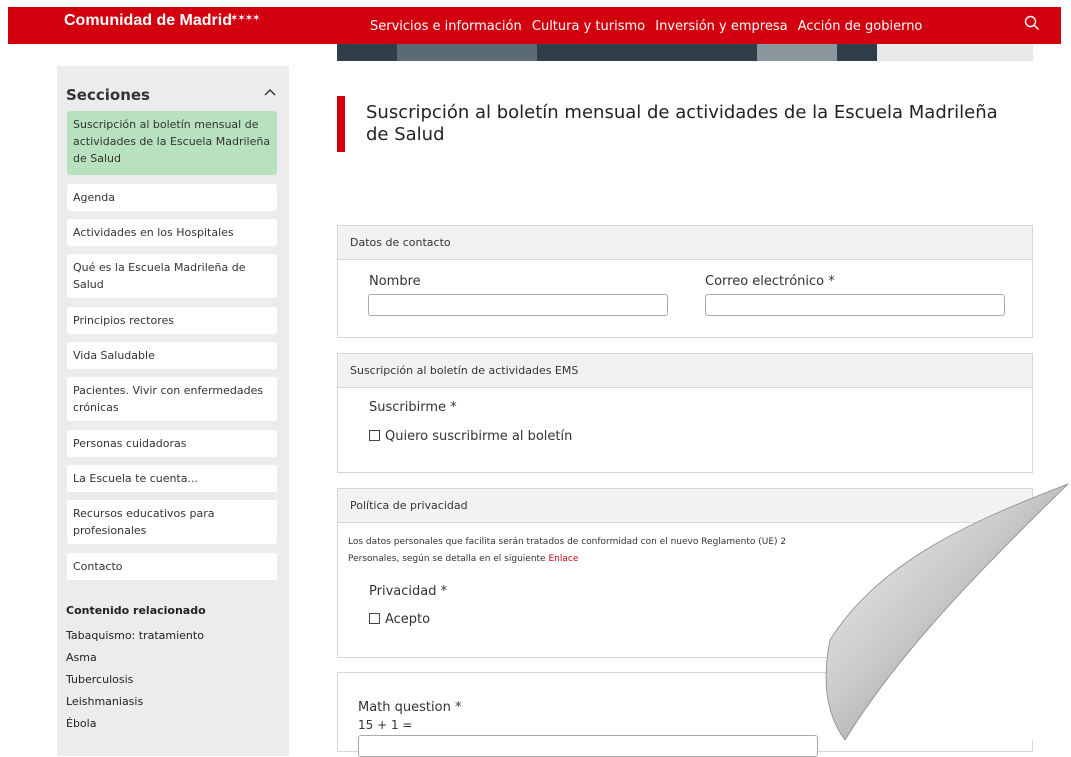 The image size is (1071, 757). Describe the element at coordinates (108, 95) in the screenshot. I see `sidebar-title: Secciones` at that location.